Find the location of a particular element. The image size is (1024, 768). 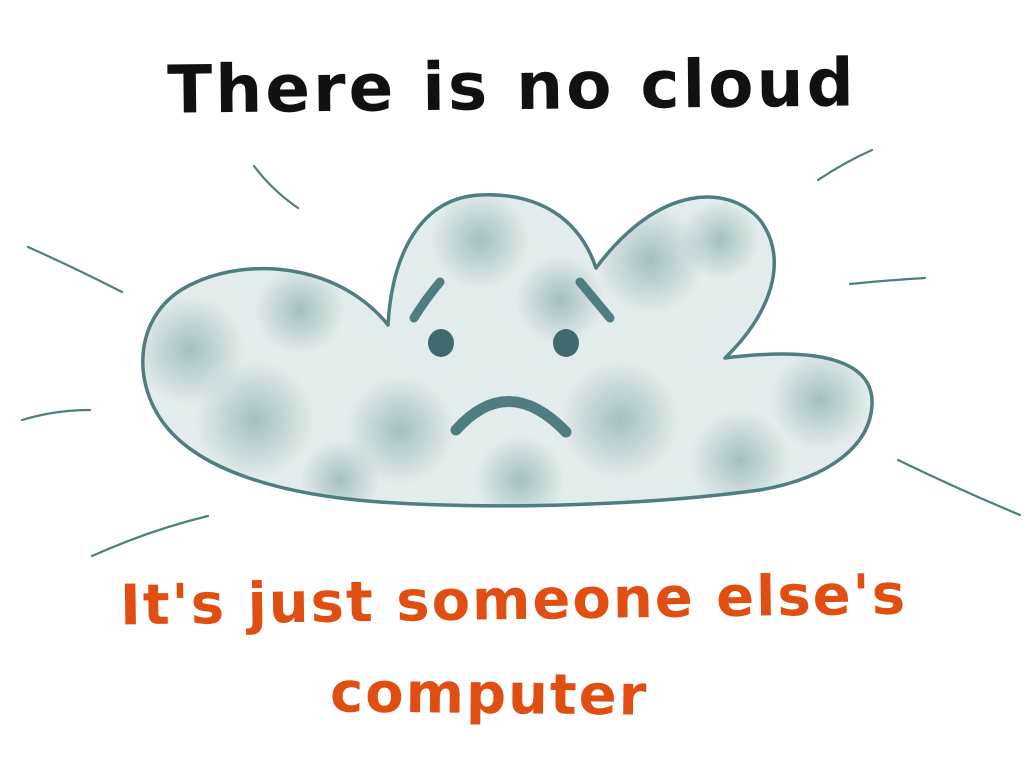

caption-line-1: It's just someone else's is located at coordinates (513, 600).